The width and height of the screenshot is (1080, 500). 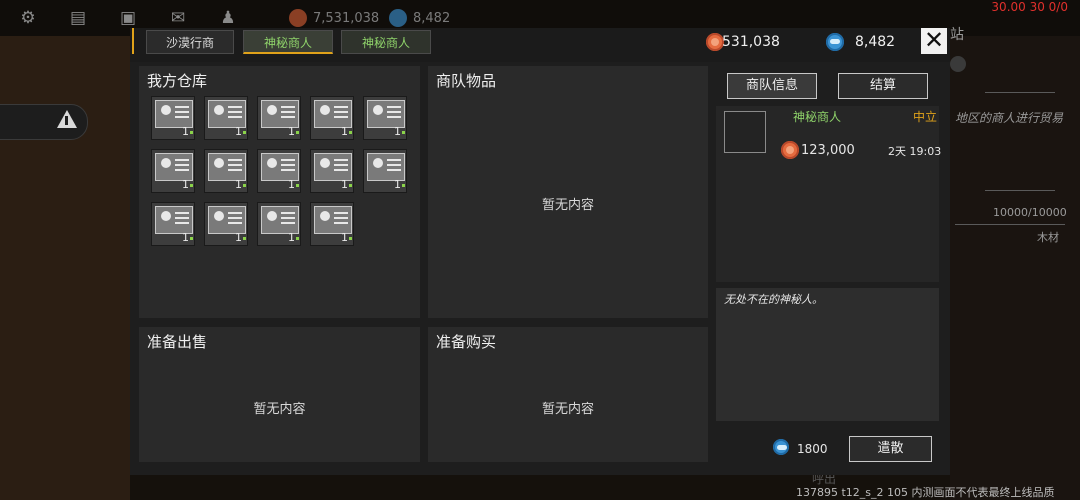 I want to click on warning-mark, so click(x=66, y=120).